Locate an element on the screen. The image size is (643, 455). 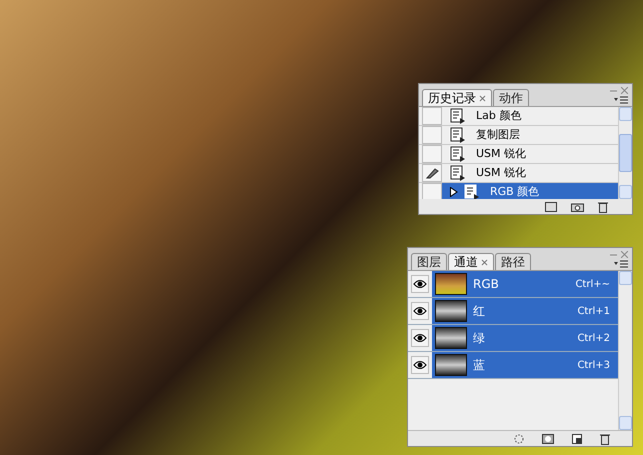
camera-icon is located at coordinates (577, 207).